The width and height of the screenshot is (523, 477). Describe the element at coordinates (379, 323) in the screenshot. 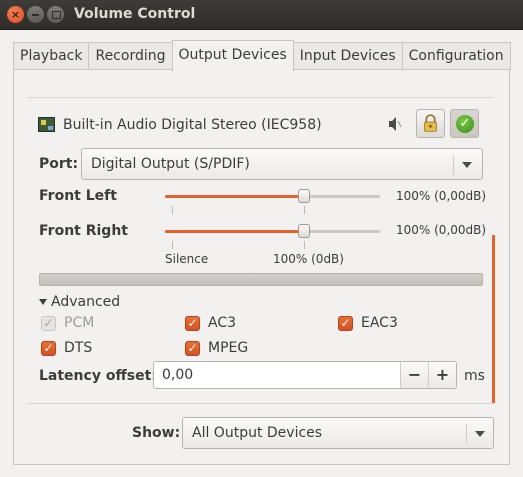

I see `checkbox-label: EAC3` at that location.